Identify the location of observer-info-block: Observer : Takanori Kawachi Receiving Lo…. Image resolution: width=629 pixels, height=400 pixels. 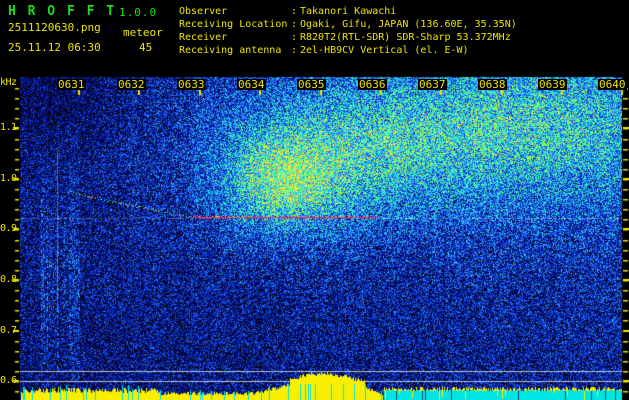
(348, 31).